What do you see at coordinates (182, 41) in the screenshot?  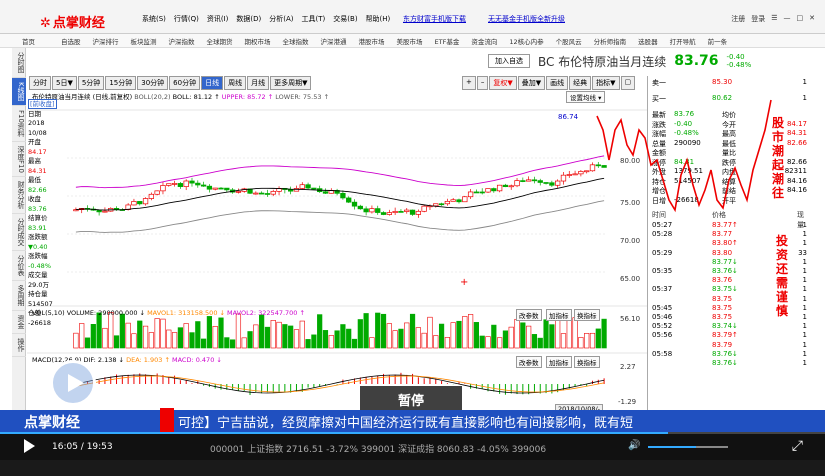 I see `nav-item-4: 沪深指数` at bounding box center [182, 41].